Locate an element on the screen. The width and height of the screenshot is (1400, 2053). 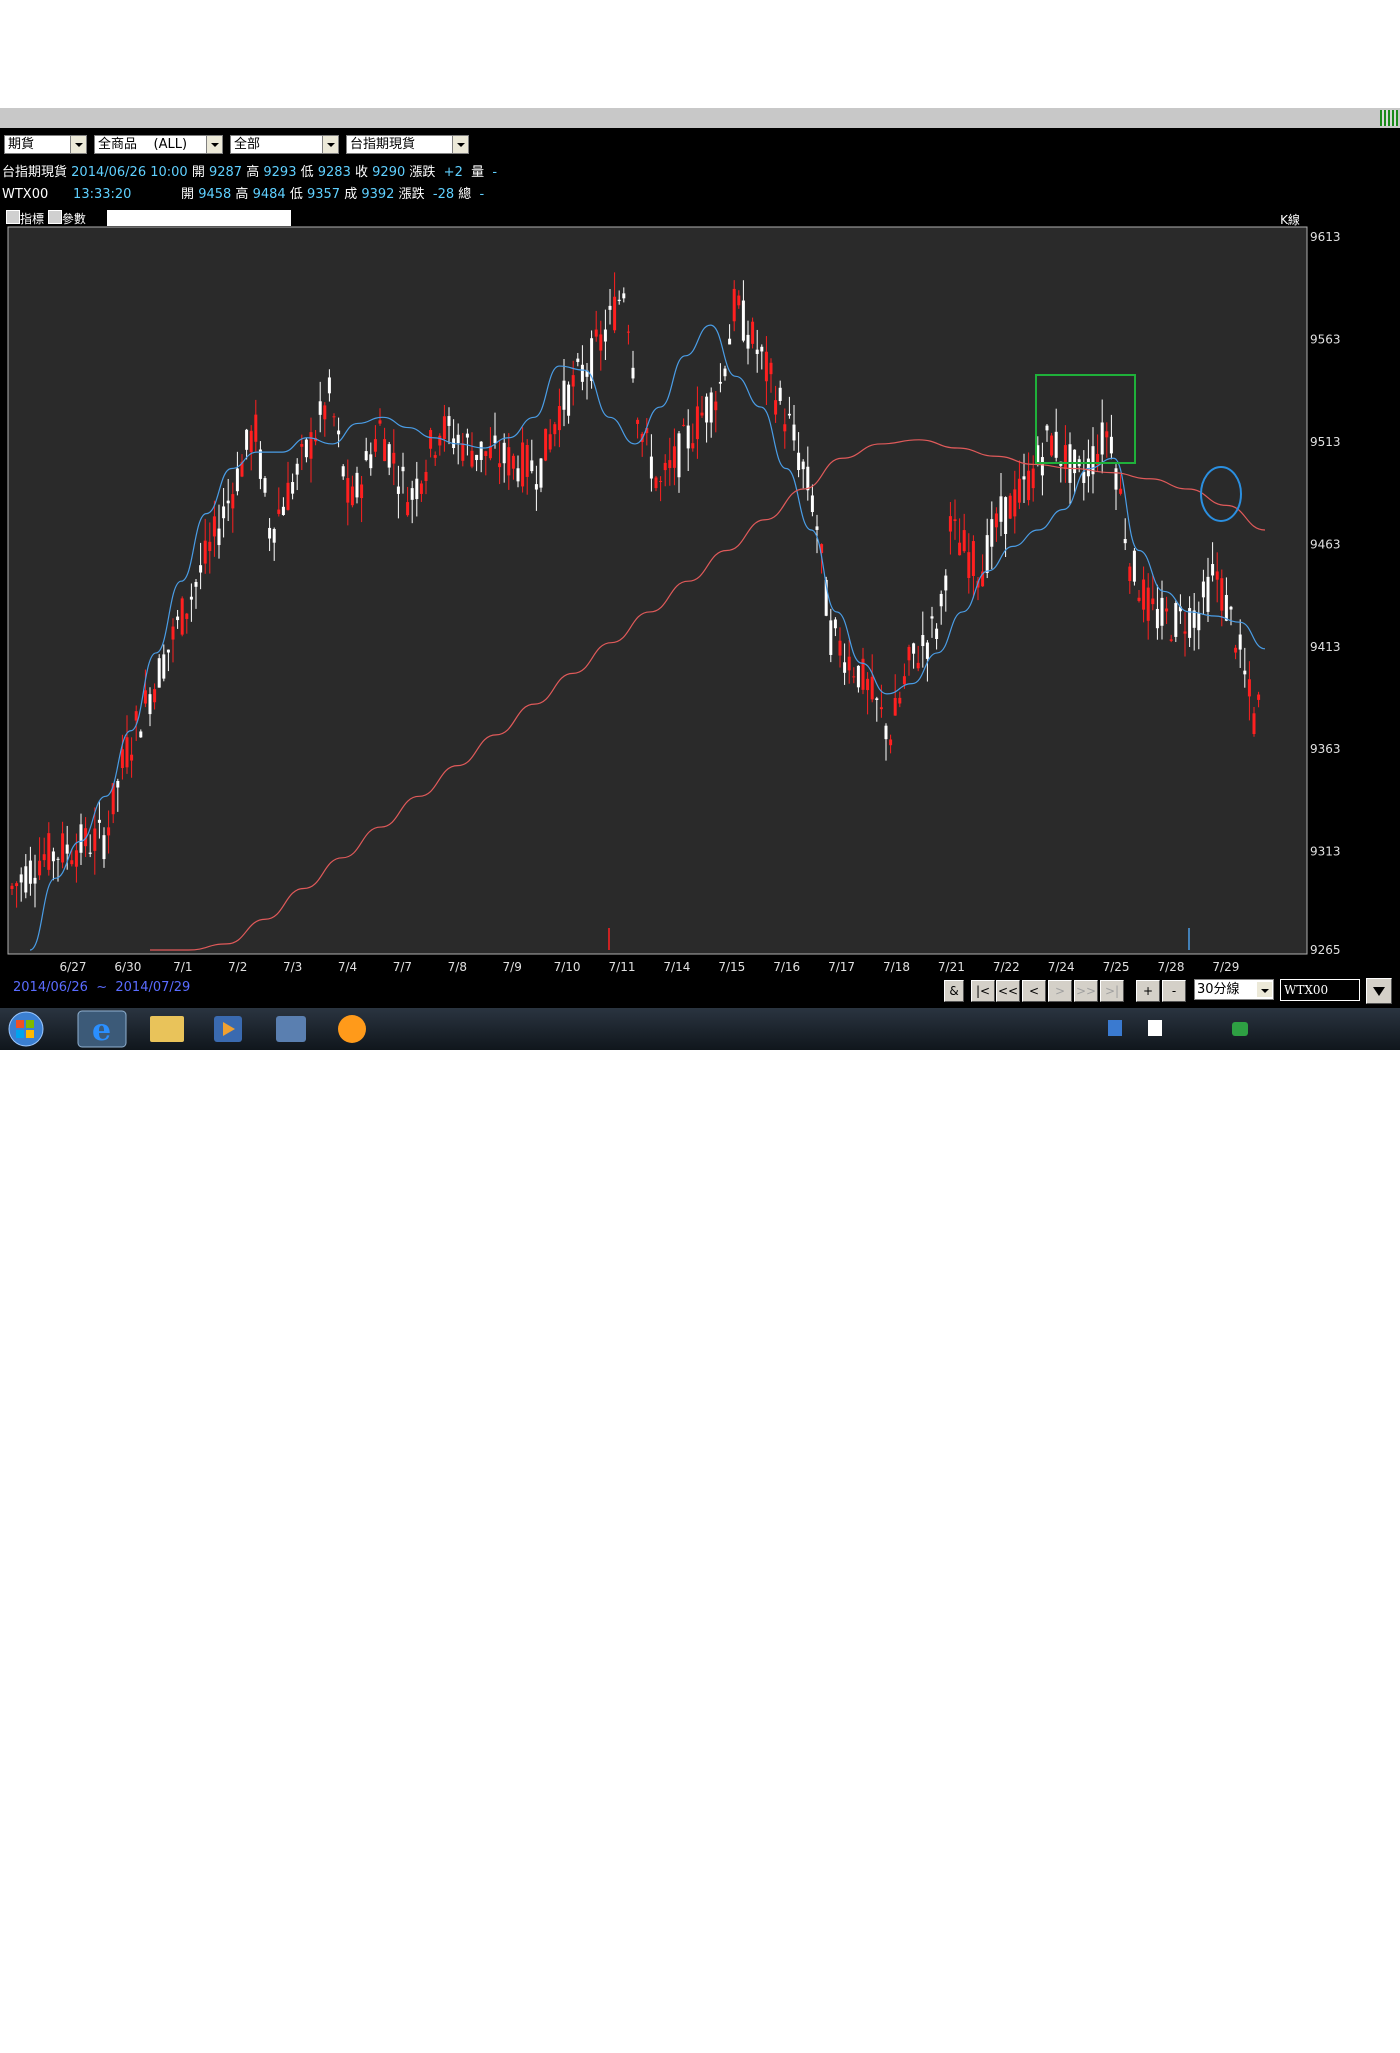
nav-first-button: |< is located at coordinates (983, 991).